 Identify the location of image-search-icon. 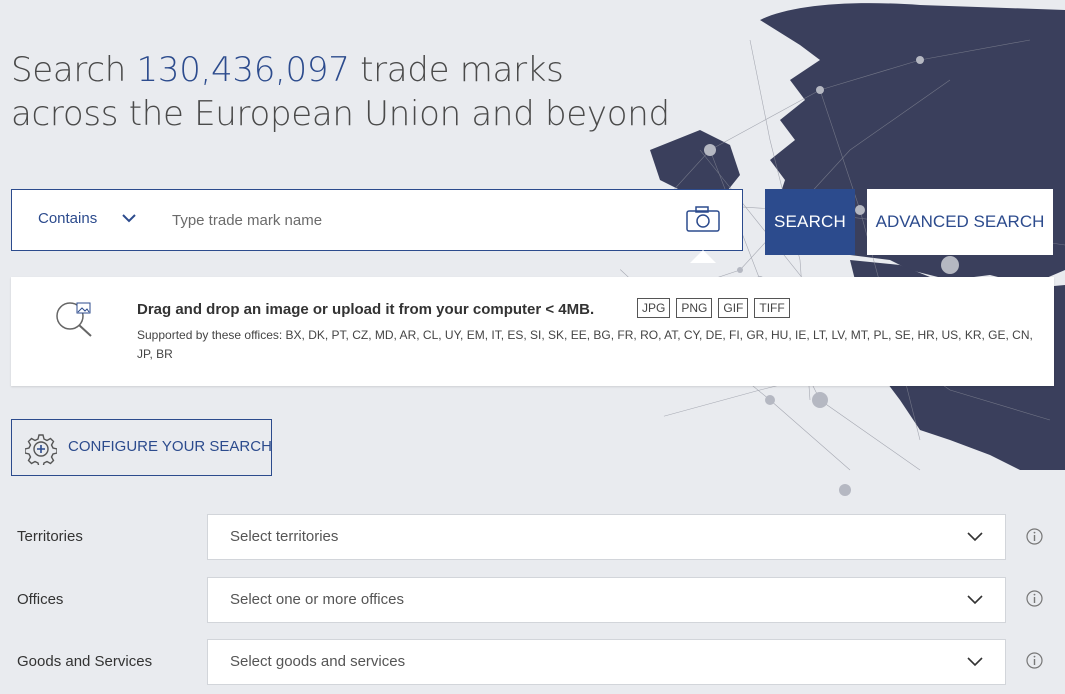
(74, 319).